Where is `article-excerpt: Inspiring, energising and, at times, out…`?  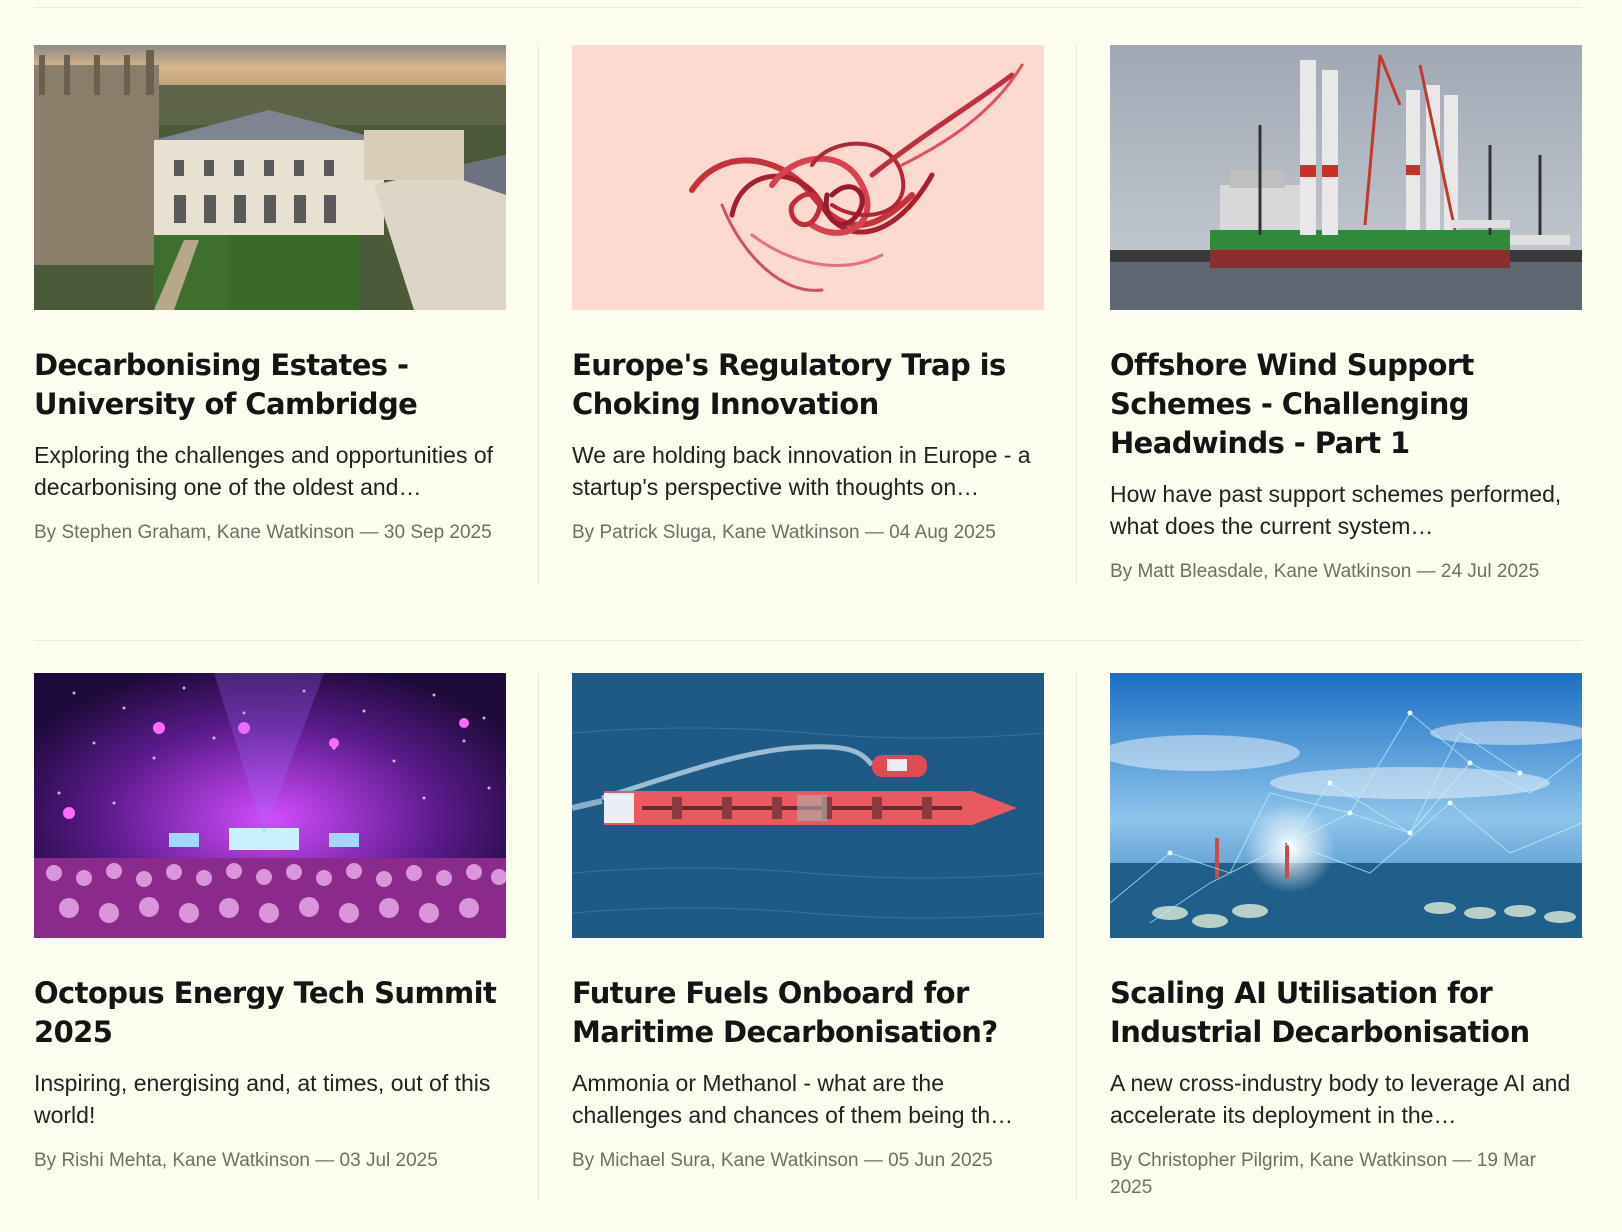 article-excerpt: Inspiring, energising and, at times, out… is located at coordinates (262, 1099).